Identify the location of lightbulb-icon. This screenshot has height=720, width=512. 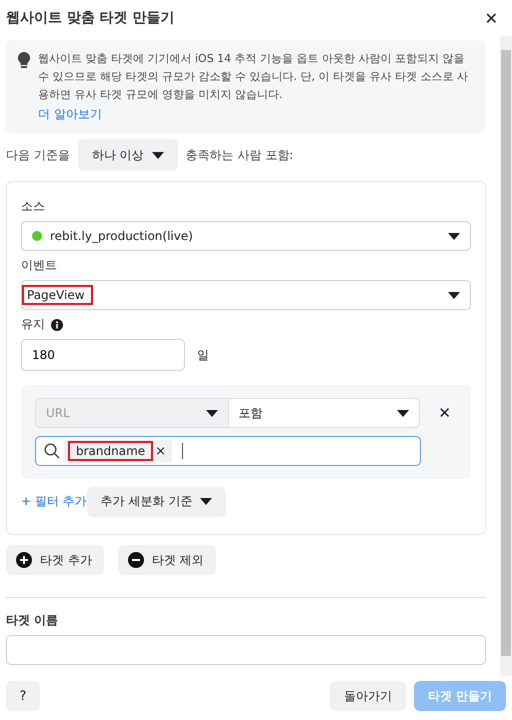
(24, 60).